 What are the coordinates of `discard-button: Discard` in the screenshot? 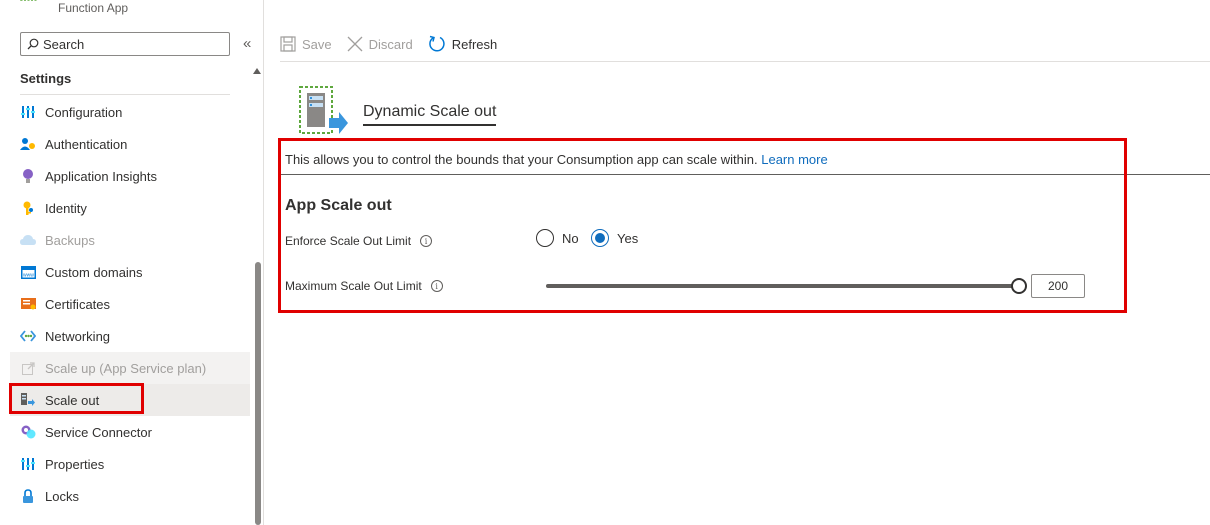 It's located at (380, 44).